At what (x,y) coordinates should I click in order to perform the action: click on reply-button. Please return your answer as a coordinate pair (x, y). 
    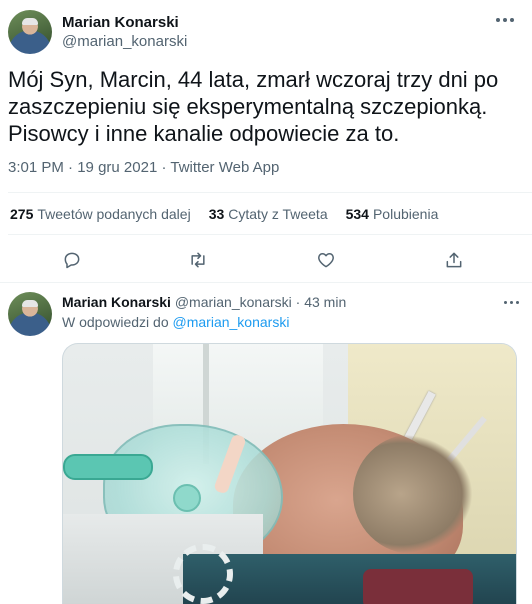
    Looking at the image, I should click on (72, 260).